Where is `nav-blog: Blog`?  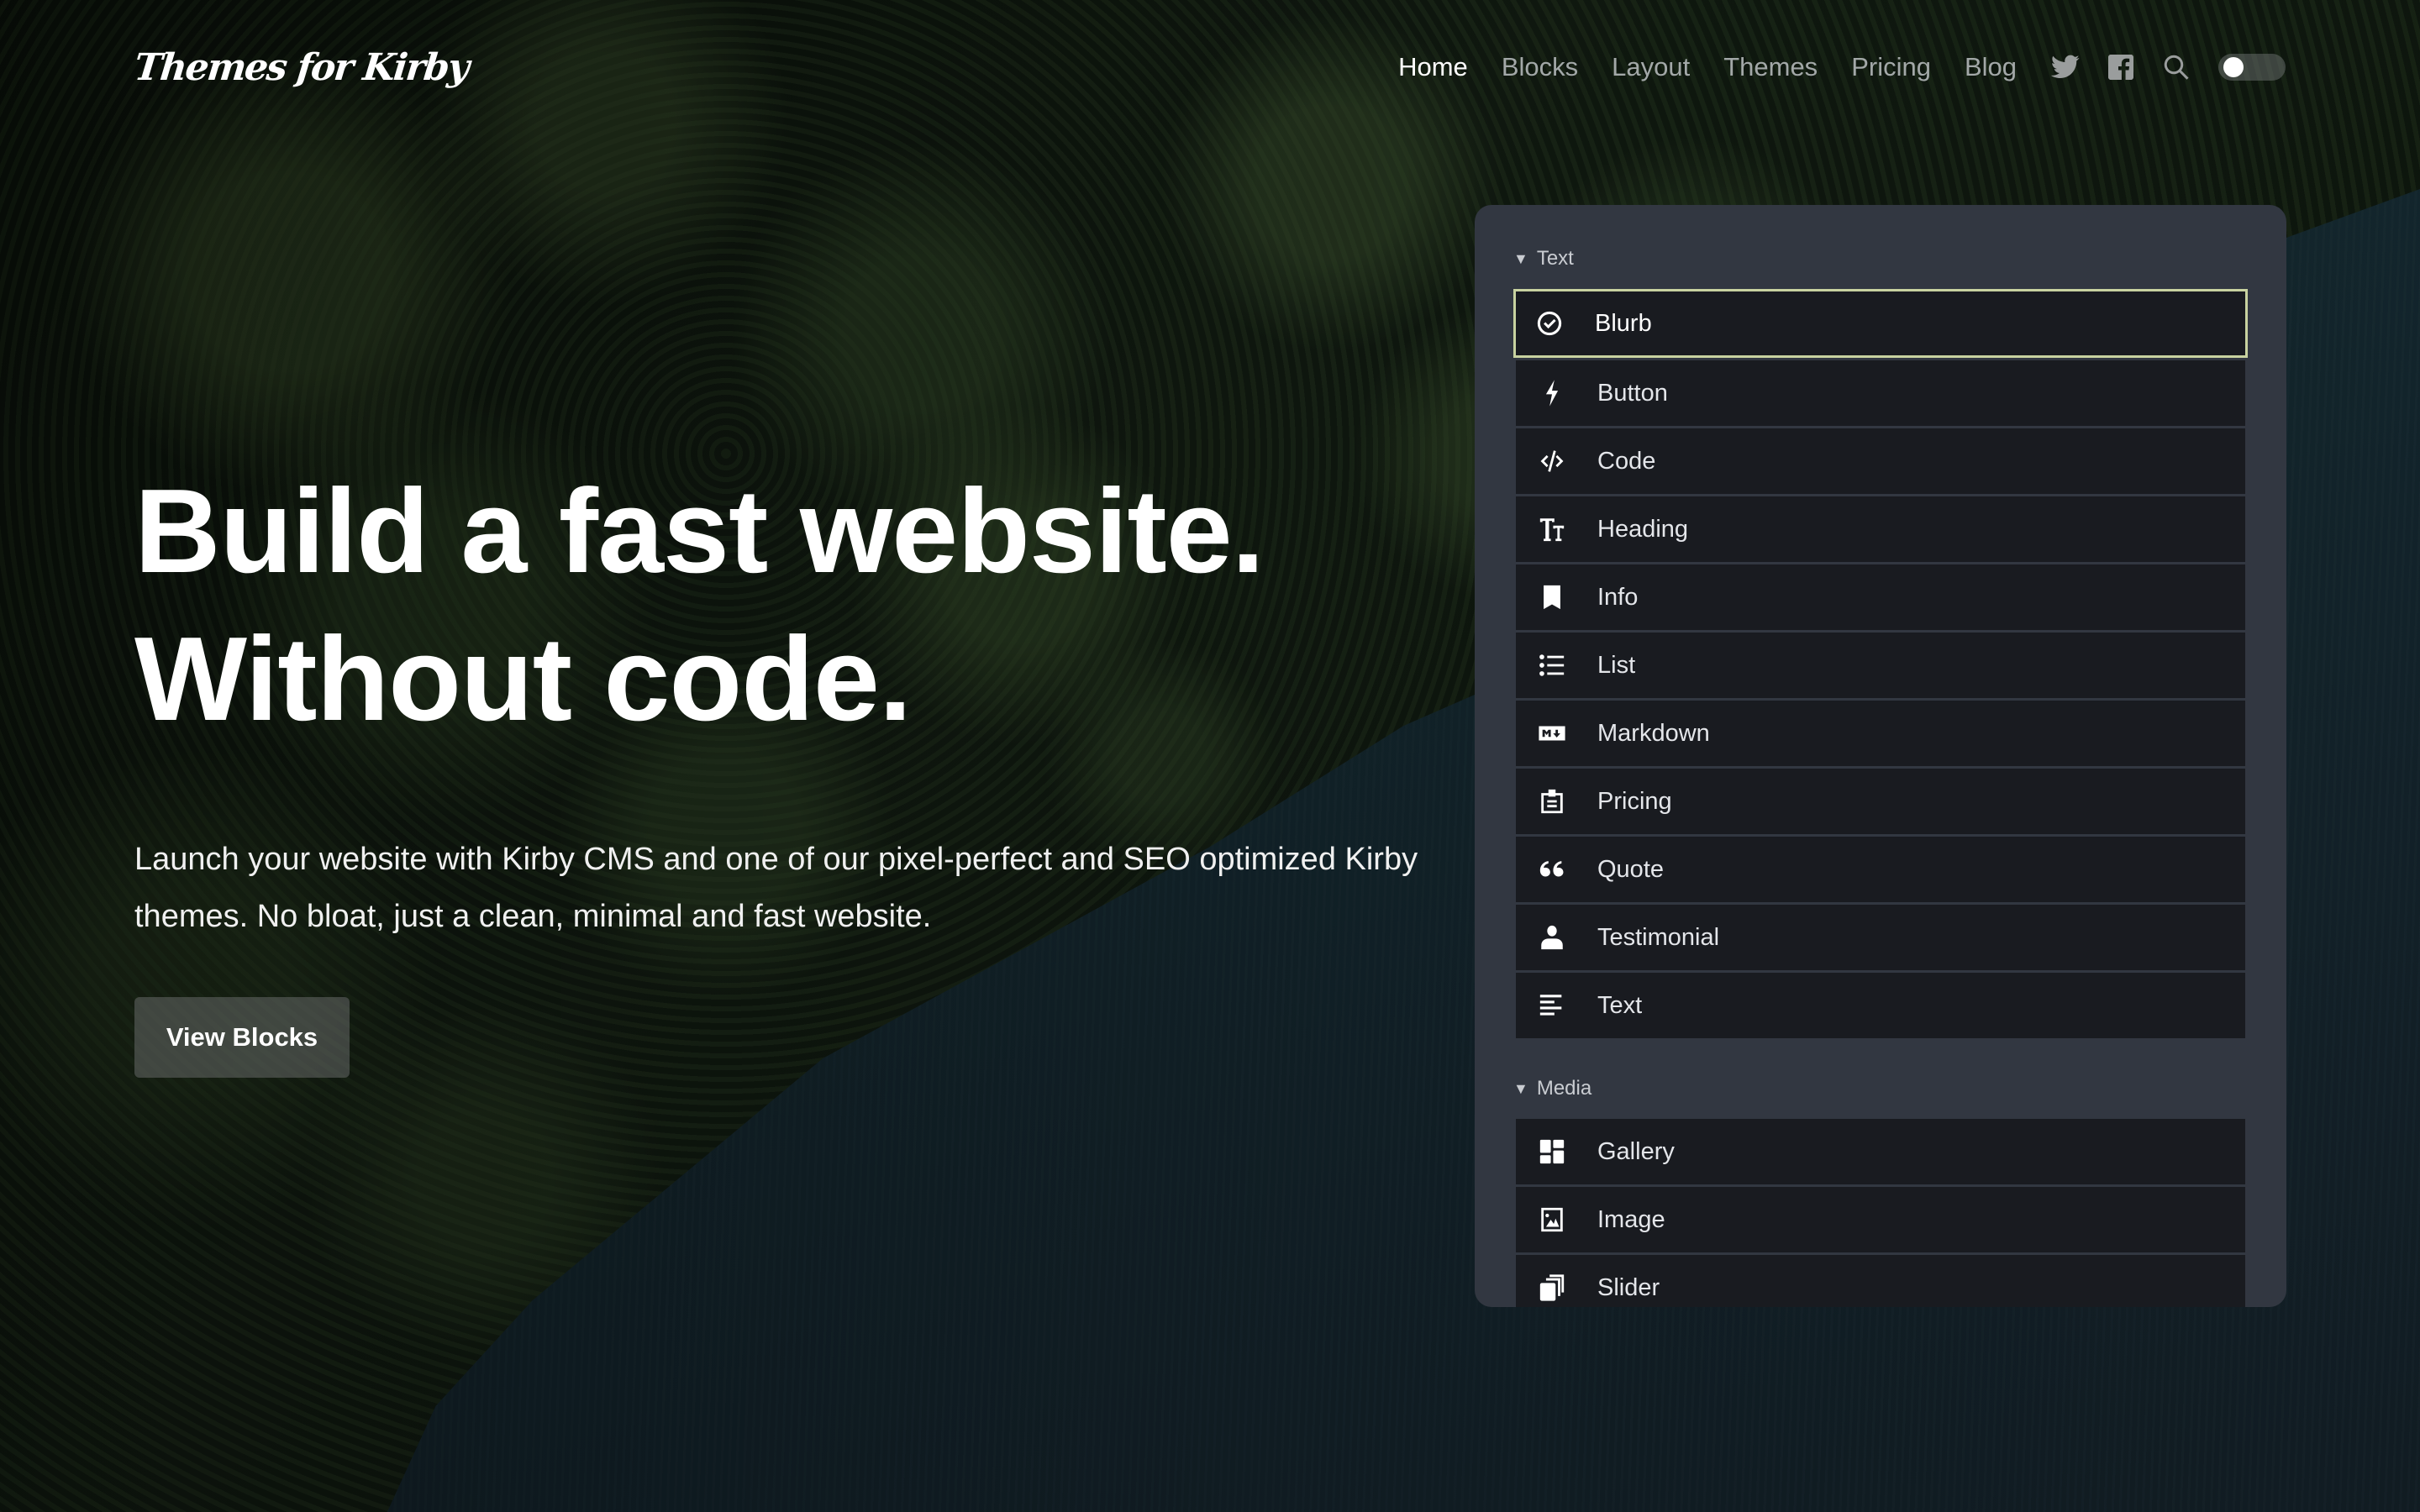 nav-blog: Blog is located at coordinates (1991, 67).